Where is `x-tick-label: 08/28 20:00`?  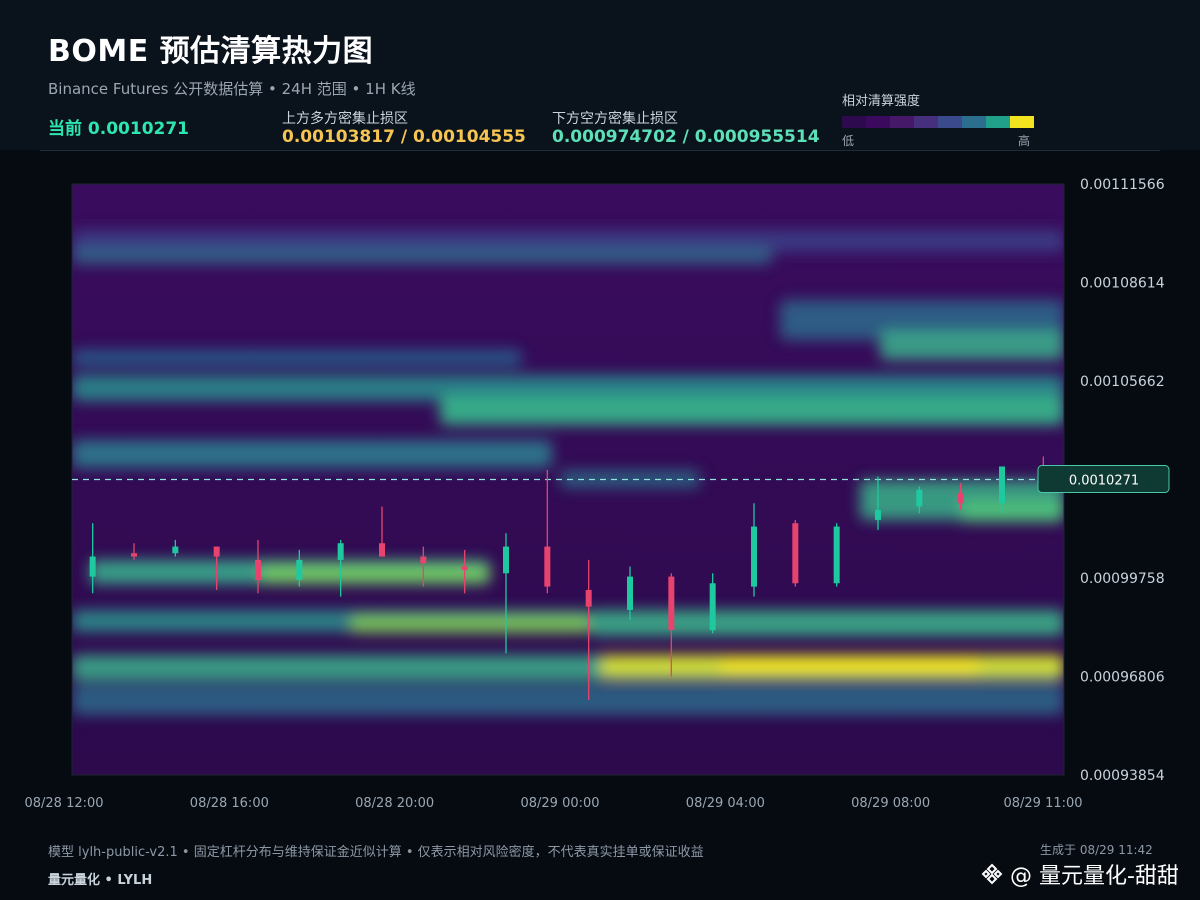 x-tick-label: 08/28 20:00 is located at coordinates (394, 803).